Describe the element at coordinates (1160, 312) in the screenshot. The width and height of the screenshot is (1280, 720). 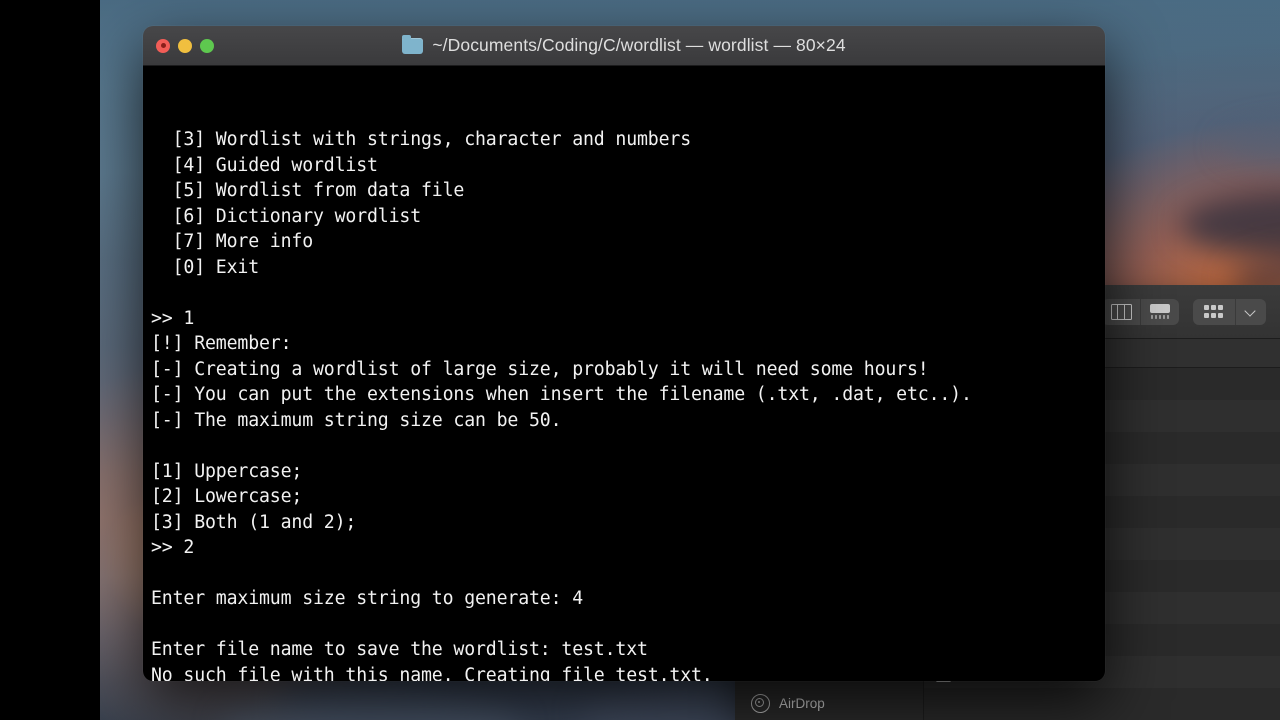
I see `gallery-view-icon` at that location.